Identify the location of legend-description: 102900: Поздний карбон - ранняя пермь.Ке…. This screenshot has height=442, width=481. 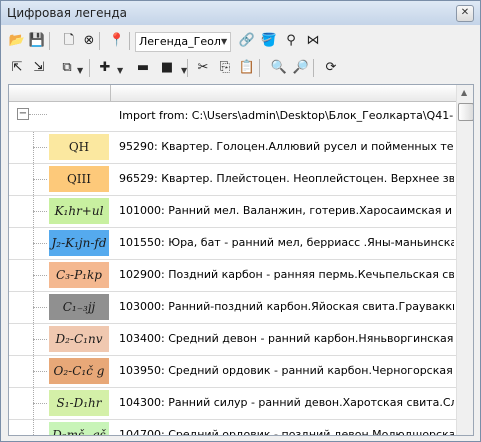
(286, 274).